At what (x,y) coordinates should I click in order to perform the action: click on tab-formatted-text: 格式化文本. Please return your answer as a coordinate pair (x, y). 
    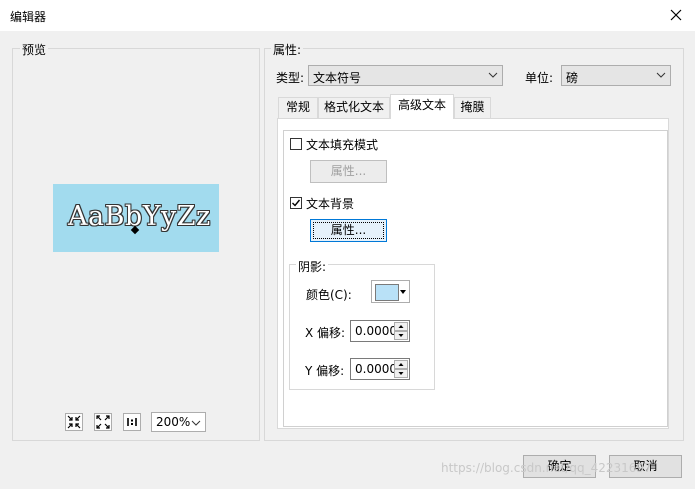
    Looking at the image, I should click on (354, 107).